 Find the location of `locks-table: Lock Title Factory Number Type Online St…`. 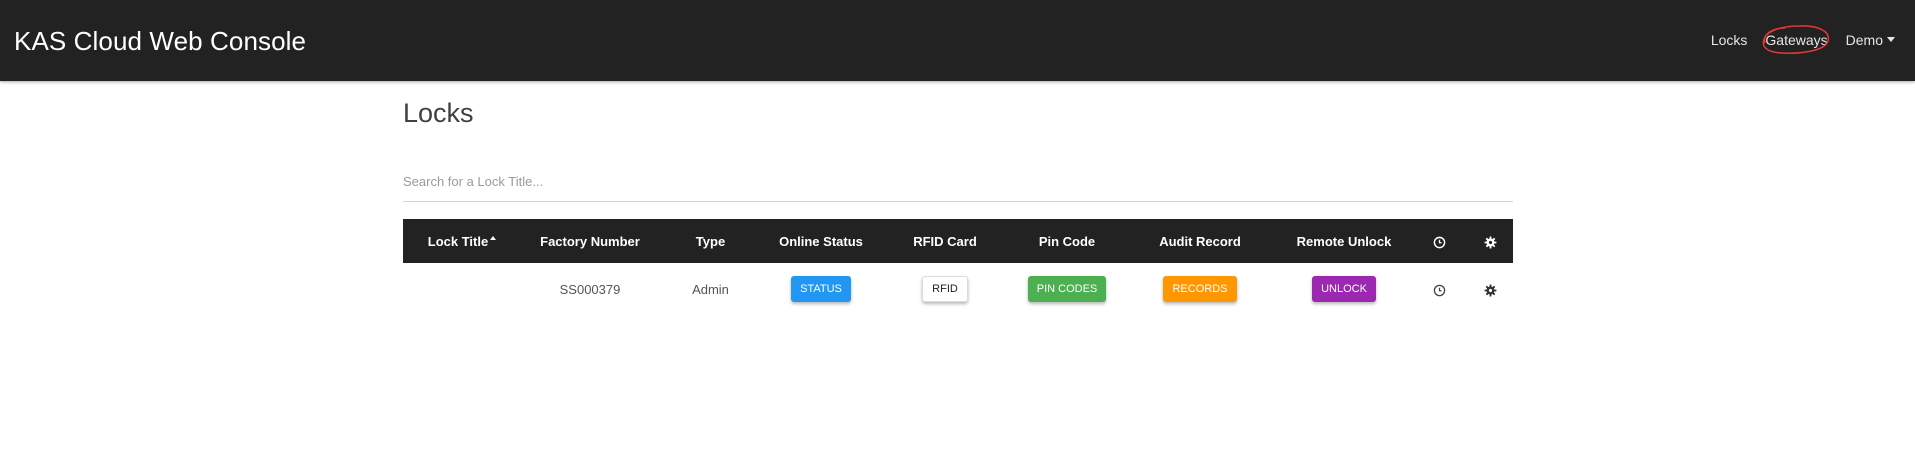

locks-table: Lock Title Factory Number Type Online St… is located at coordinates (958, 267).